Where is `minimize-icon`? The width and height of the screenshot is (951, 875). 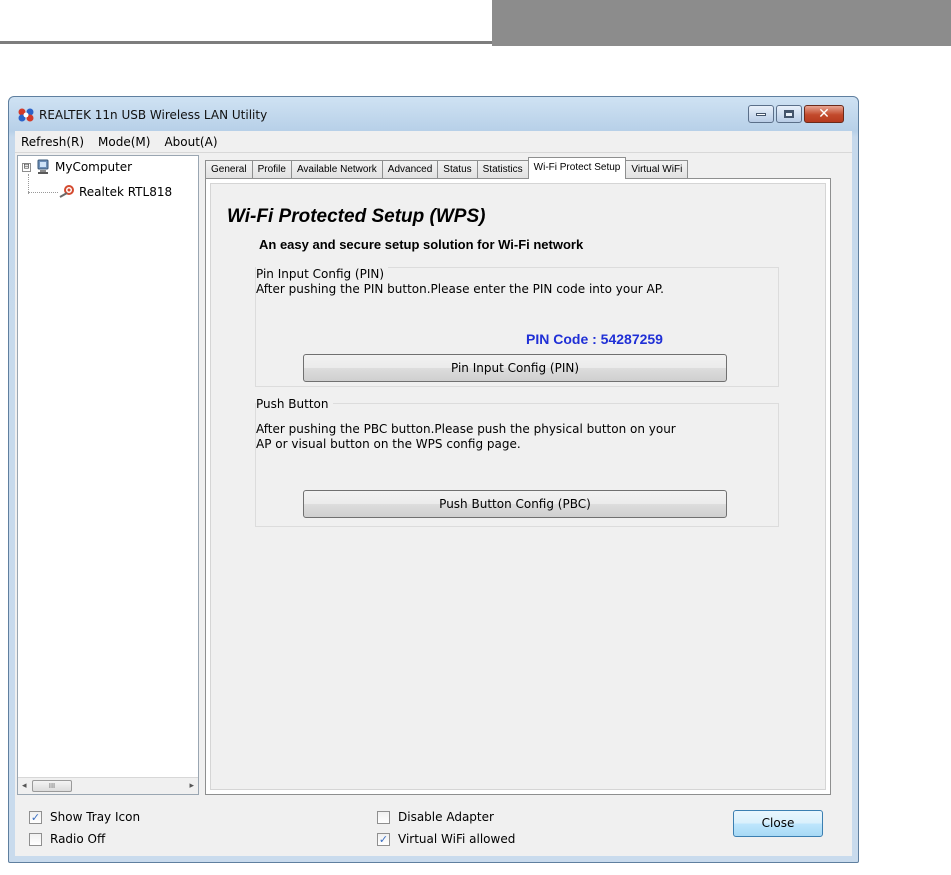
minimize-icon is located at coordinates (761, 114).